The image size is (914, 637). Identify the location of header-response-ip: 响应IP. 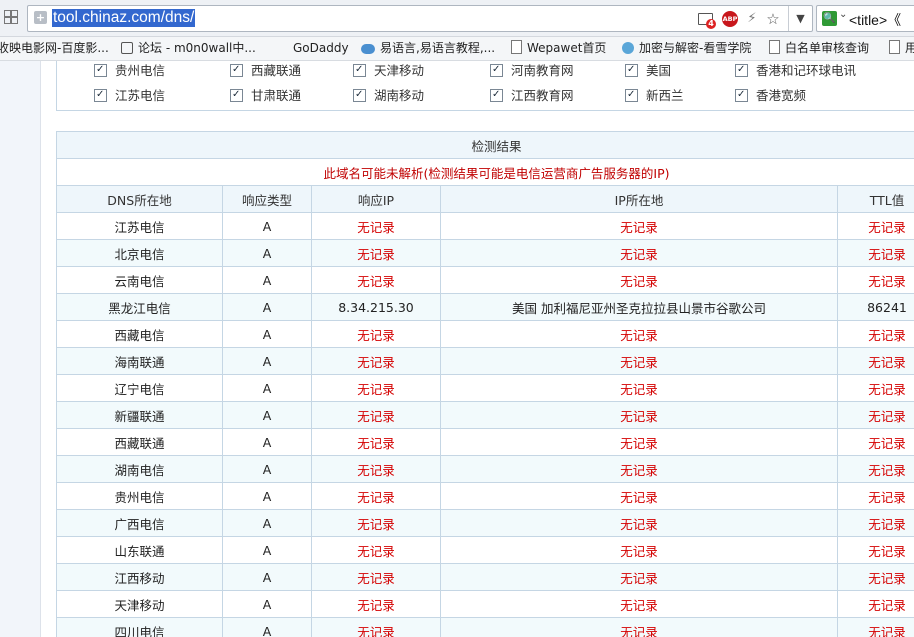
(376, 199).